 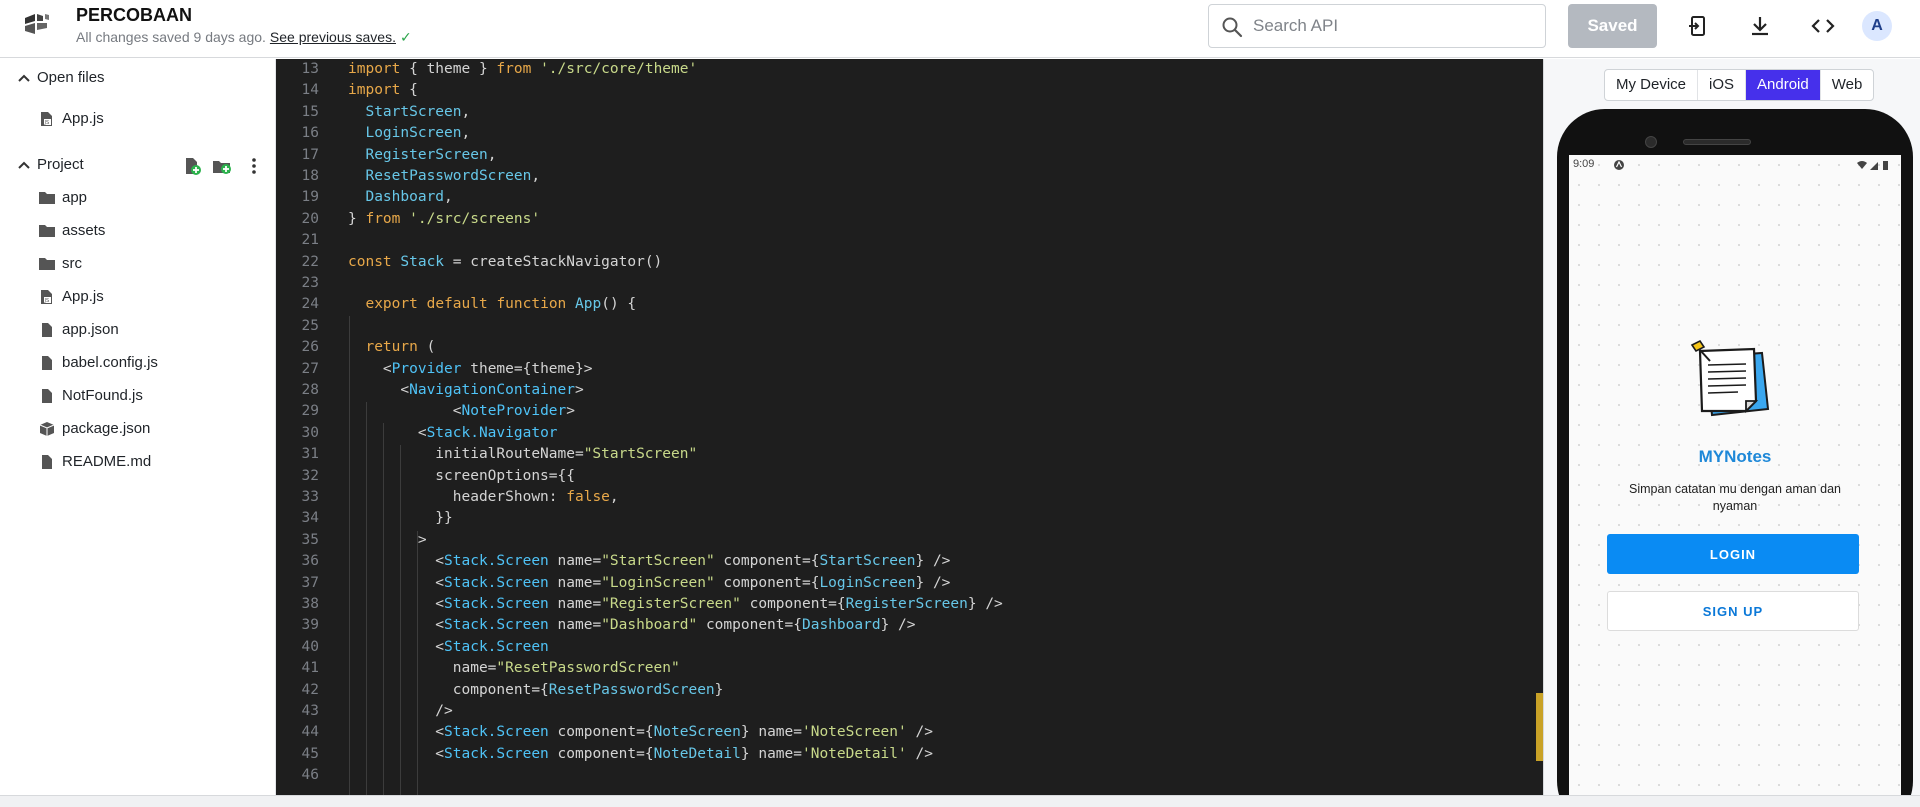 What do you see at coordinates (1783, 85) in the screenshot?
I see `platform-tab-android: Android` at bounding box center [1783, 85].